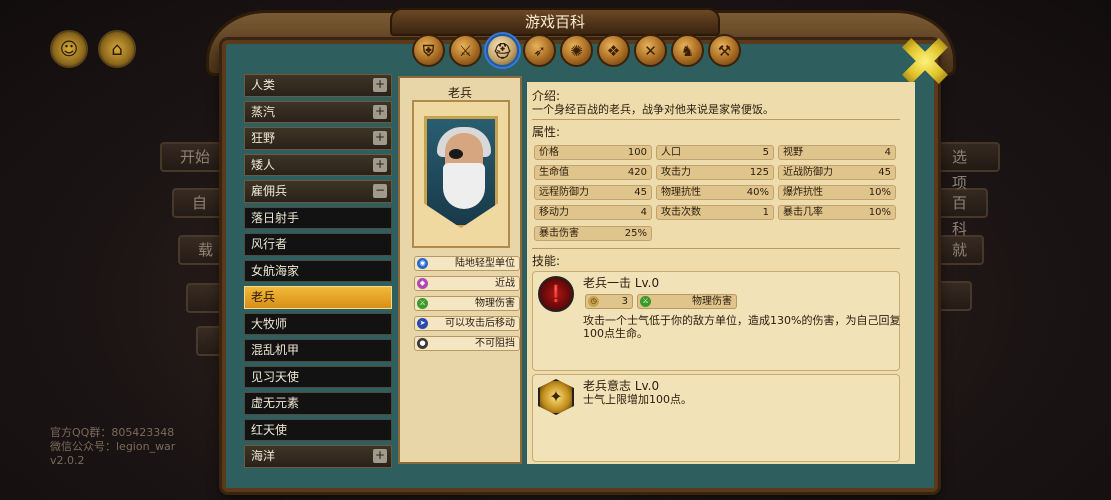 The image size is (1111, 500). I want to click on hammer-icon: ⚒, so click(724, 50).